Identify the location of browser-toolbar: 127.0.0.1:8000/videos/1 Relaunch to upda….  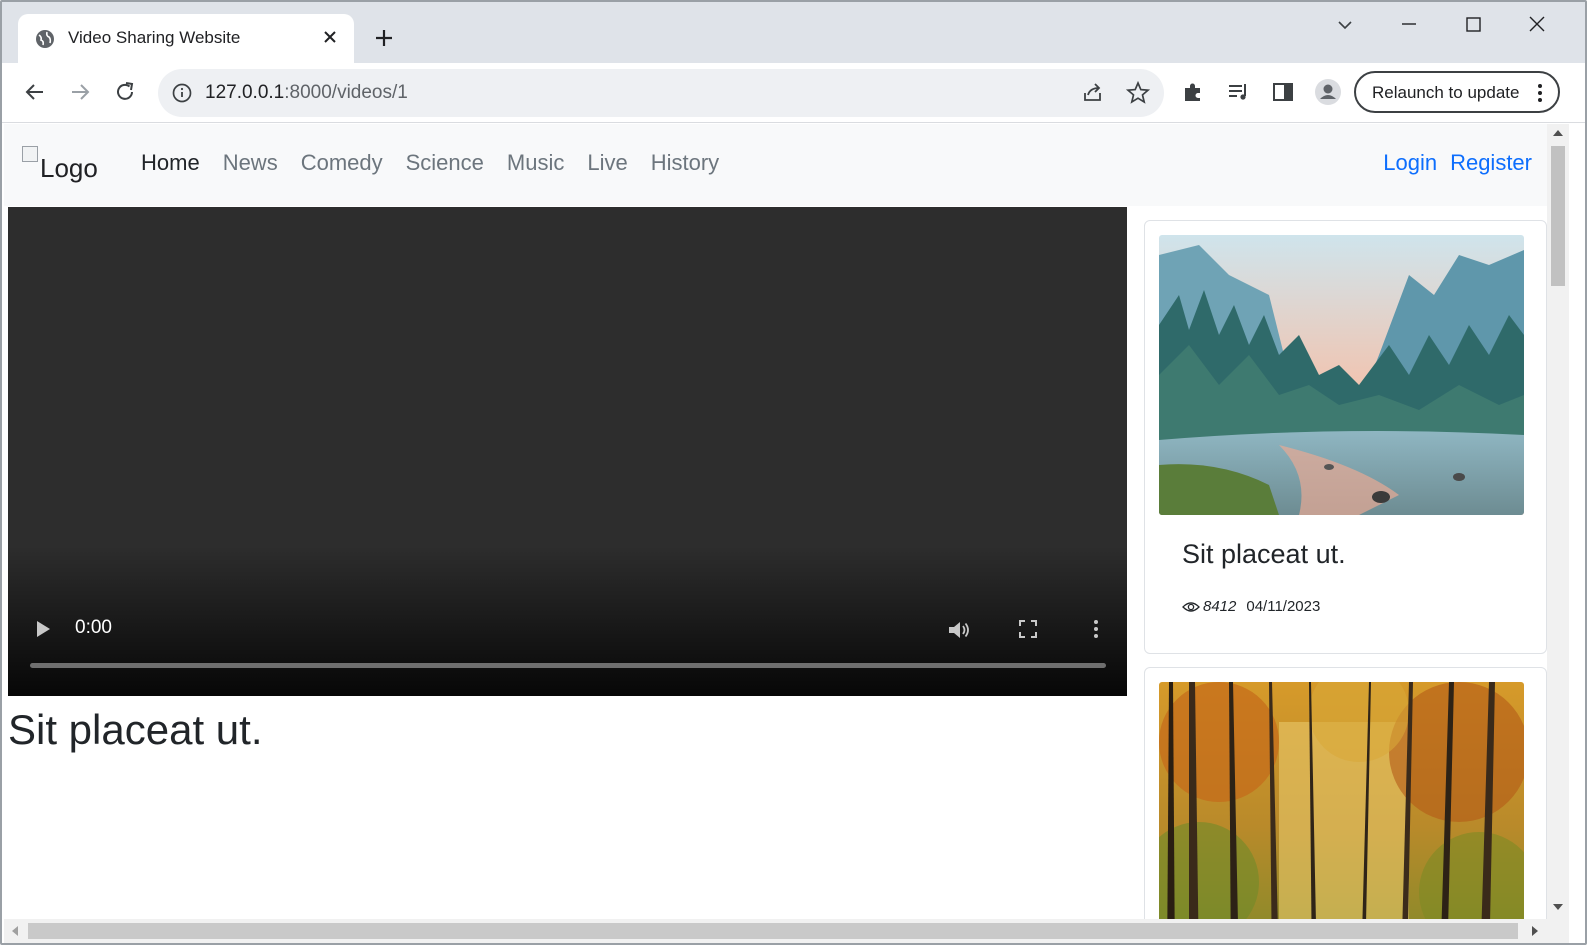
(793, 93).